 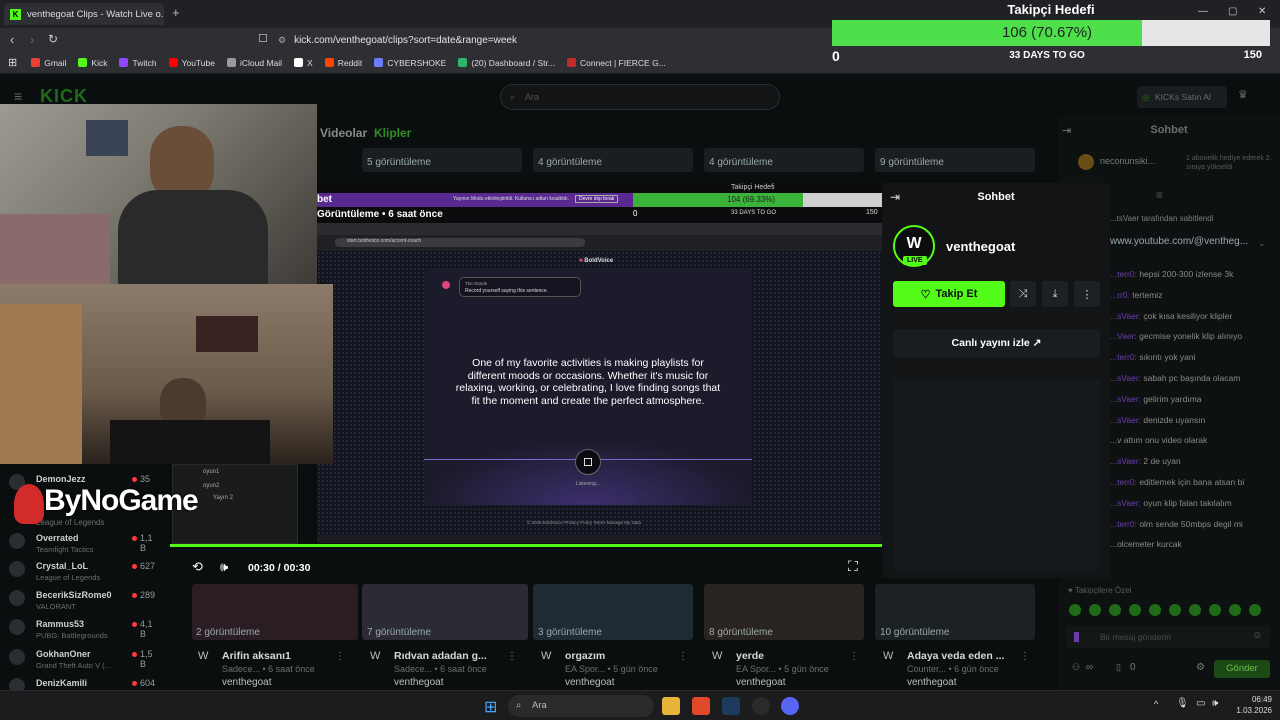 I want to click on reload-icon: ↻, so click(x=53, y=39).